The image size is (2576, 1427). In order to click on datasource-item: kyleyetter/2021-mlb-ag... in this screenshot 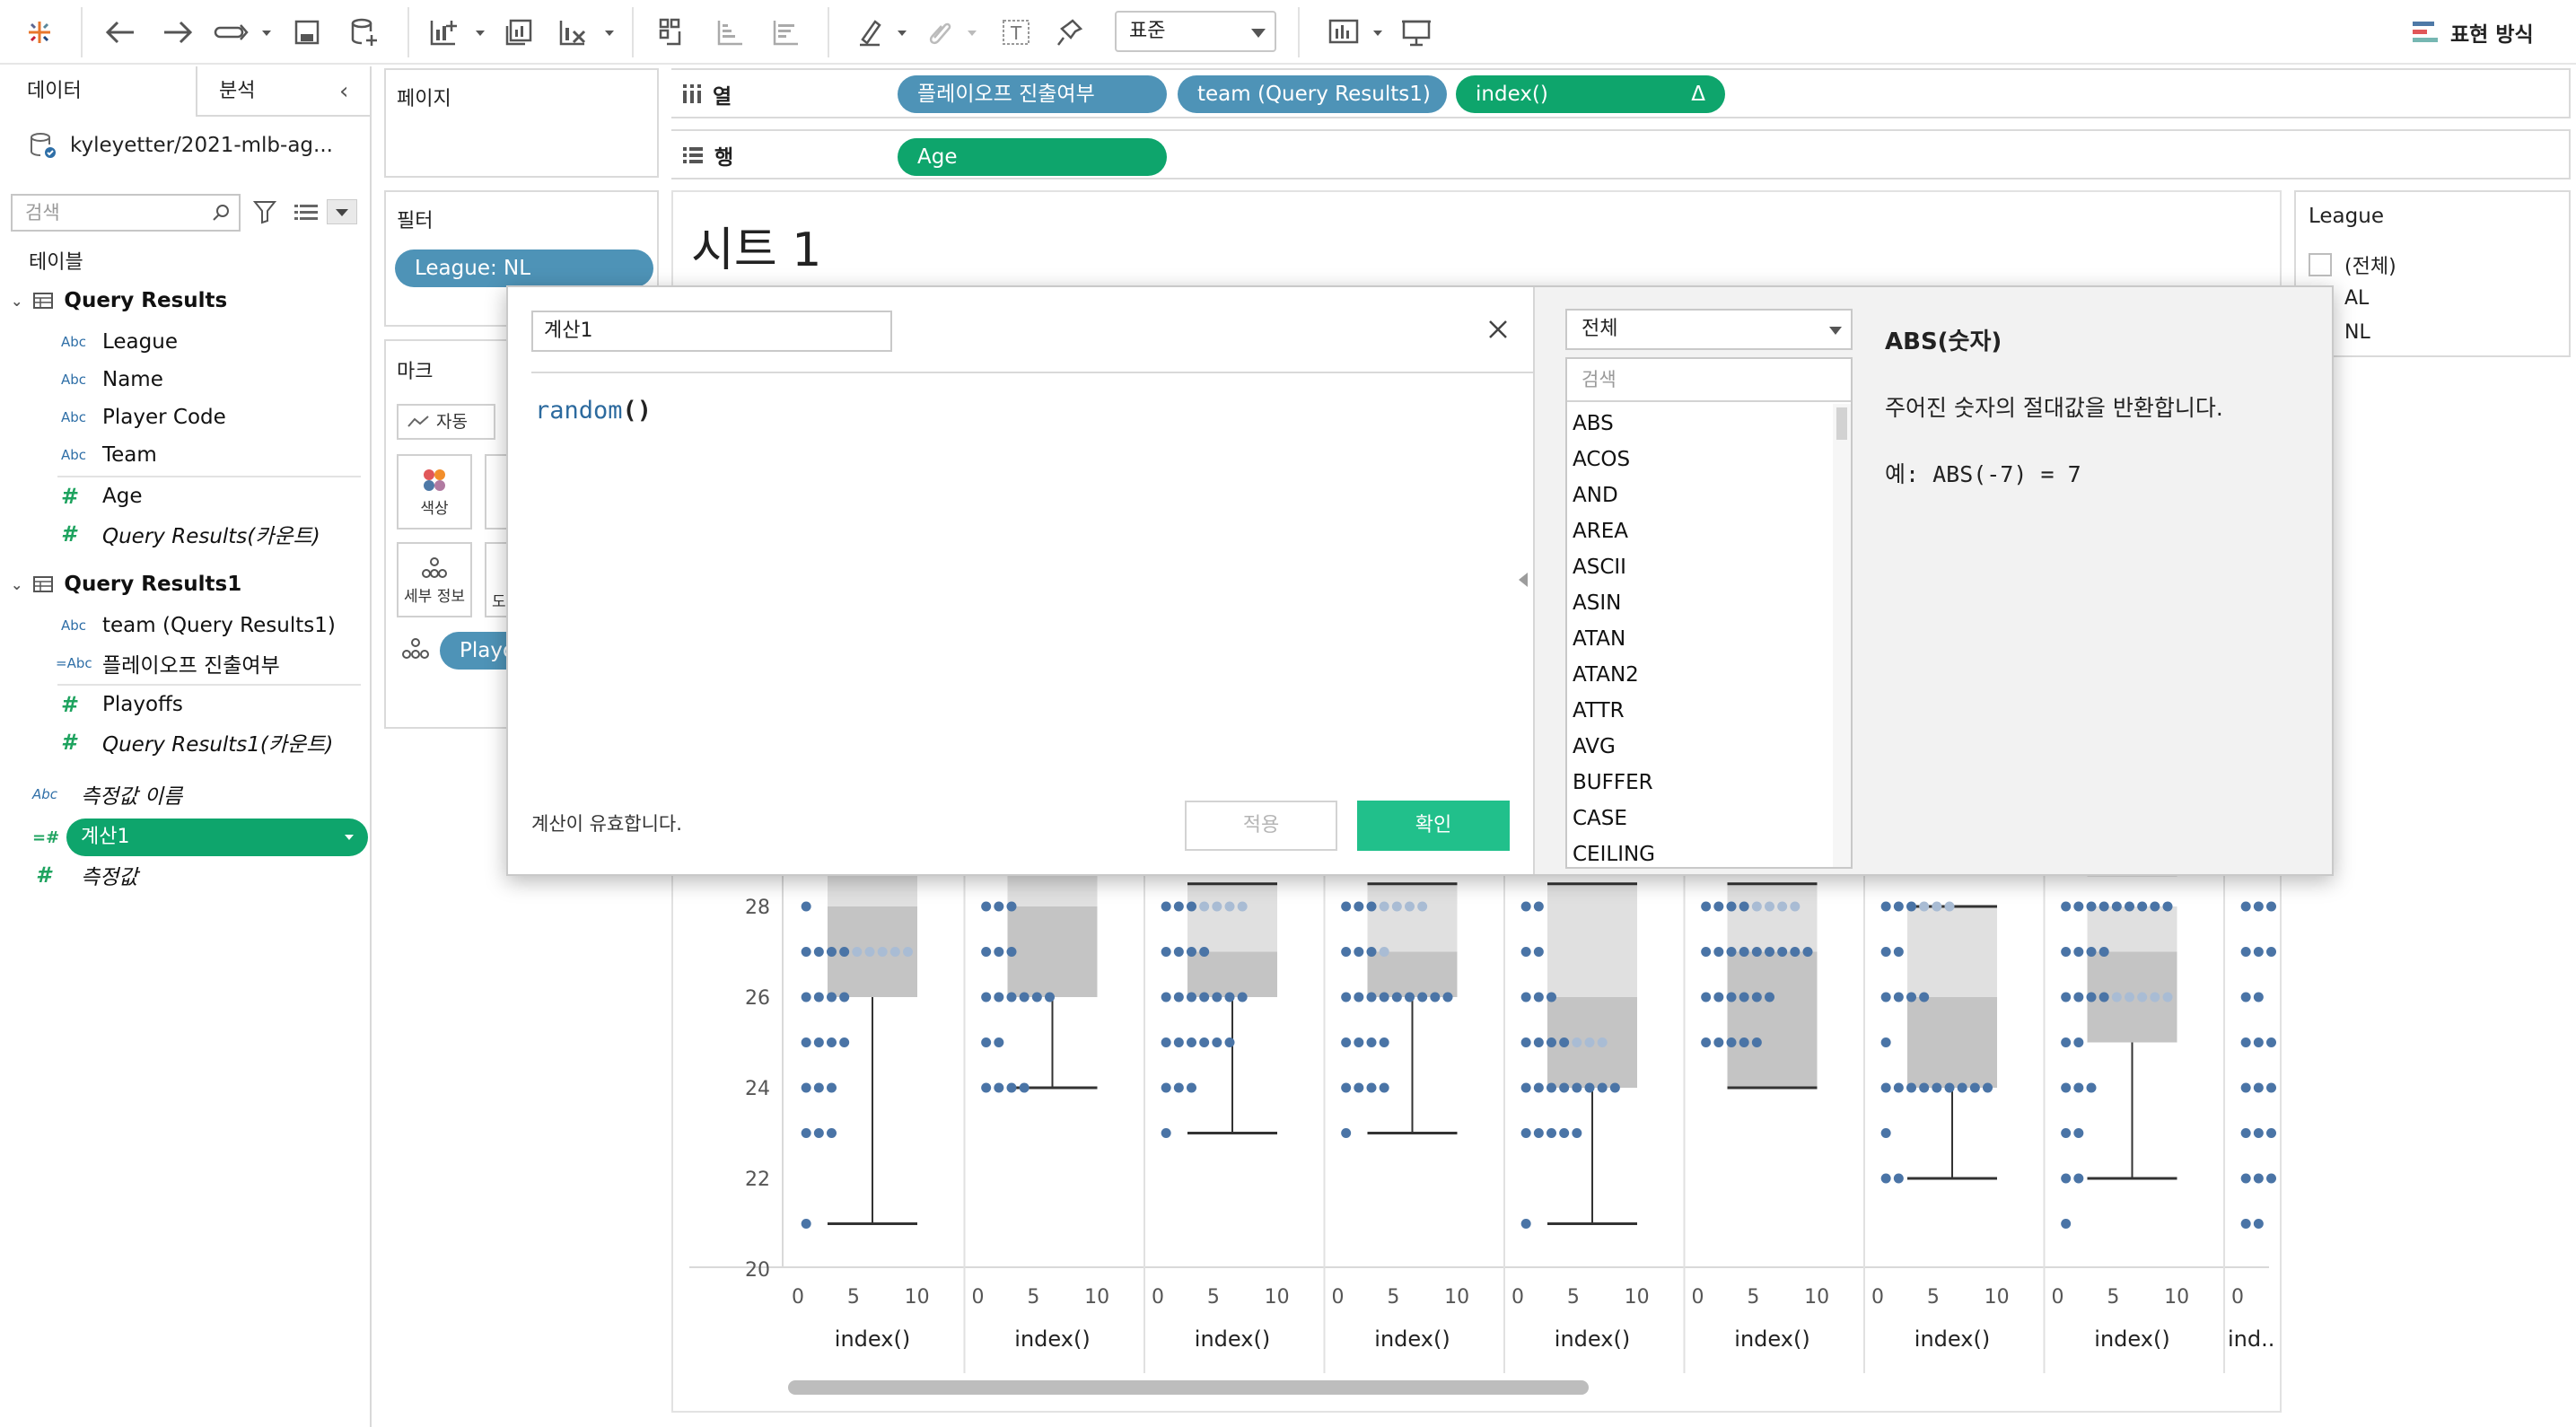, I will do `click(181, 145)`.